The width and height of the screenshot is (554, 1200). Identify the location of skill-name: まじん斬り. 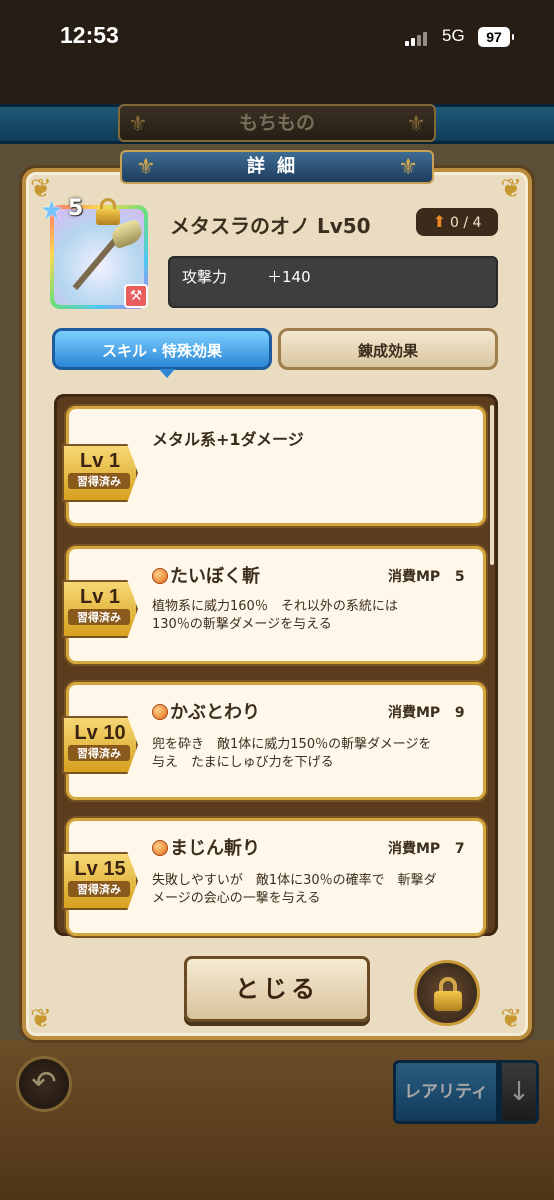
(206, 847).